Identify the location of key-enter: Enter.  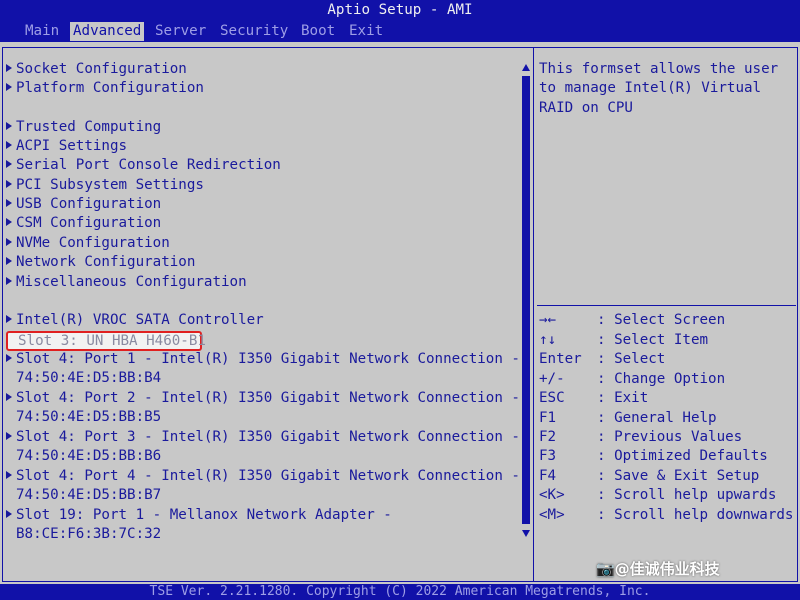
(560, 359).